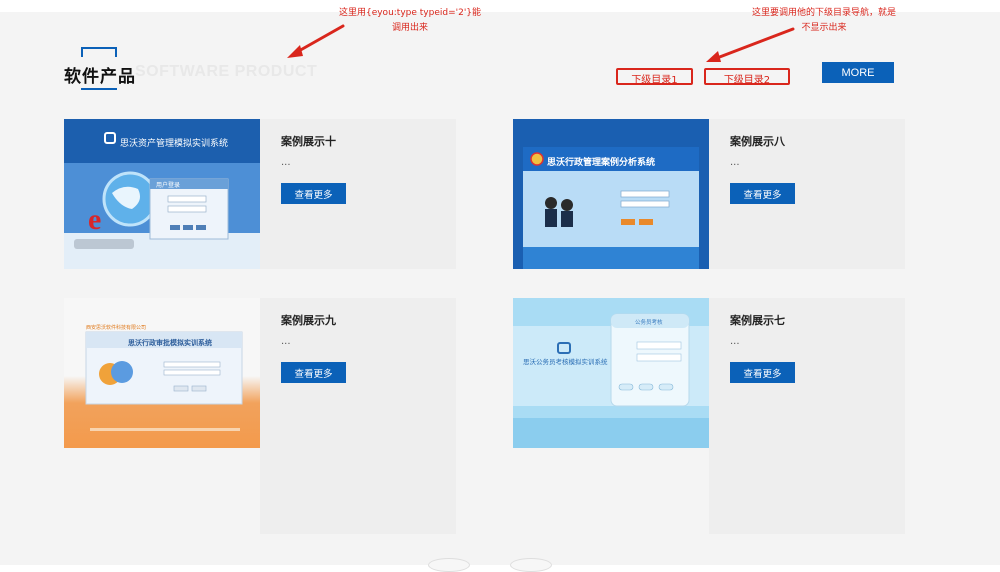 The height and width of the screenshot is (572, 1000). I want to click on subnav-item-2: 下级目录2, so click(747, 77).